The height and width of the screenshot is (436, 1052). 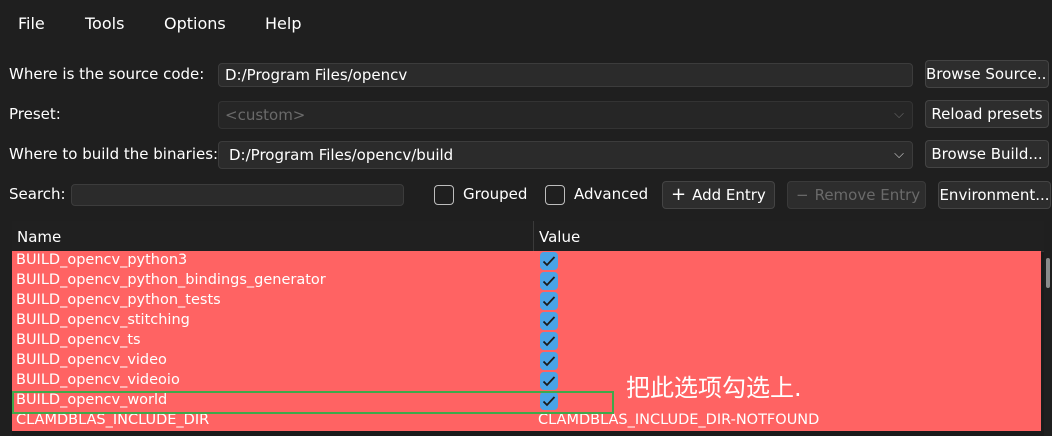 What do you see at coordinates (104, 23) in the screenshot?
I see `menu-tools: Tools` at bounding box center [104, 23].